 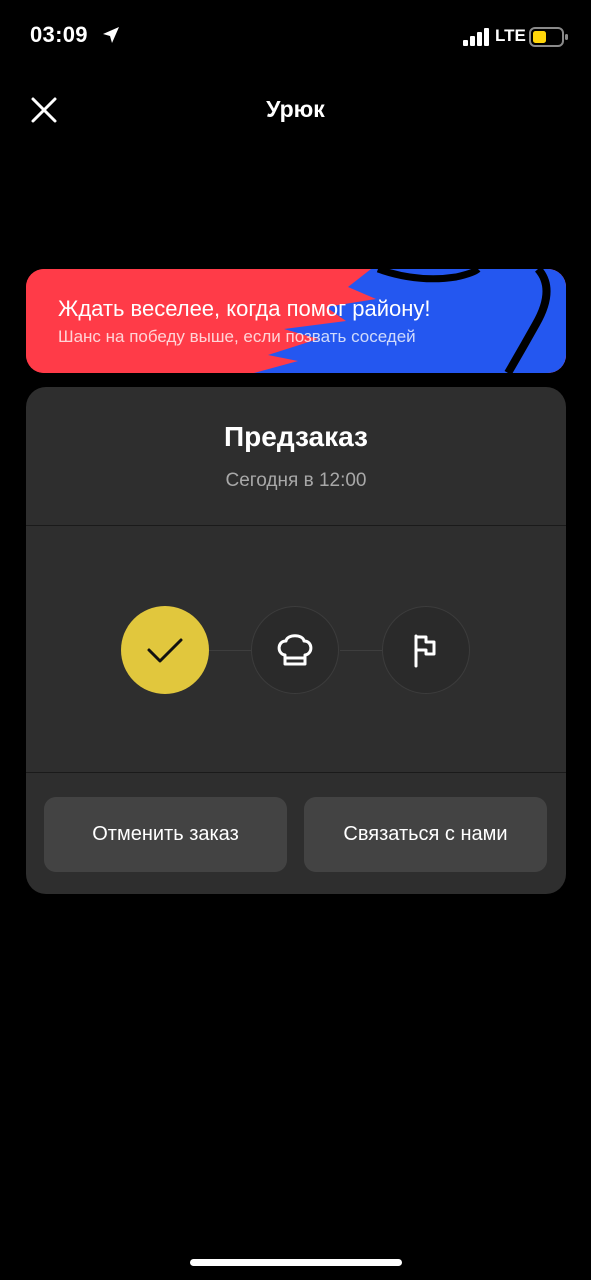 I want to click on cancel-order-button: Отменить заказ, so click(x=165, y=834).